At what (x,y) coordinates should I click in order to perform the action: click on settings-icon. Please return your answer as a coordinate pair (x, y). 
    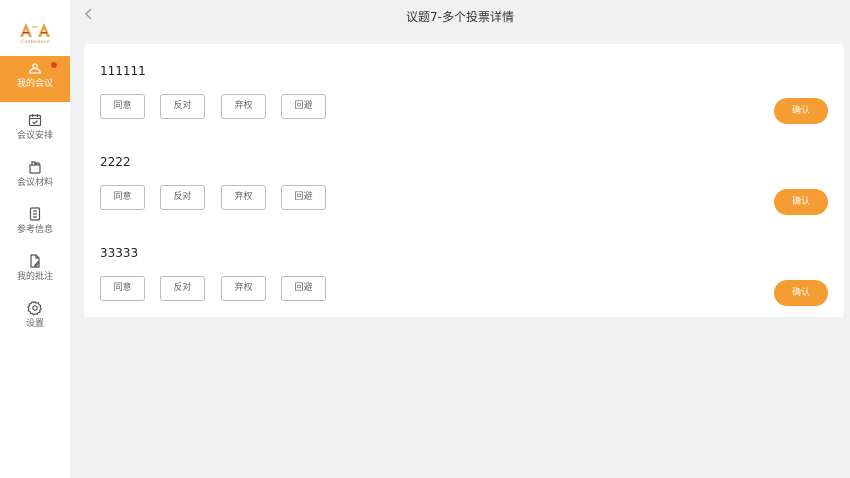
    Looking at the image, I should click on (34, 308).